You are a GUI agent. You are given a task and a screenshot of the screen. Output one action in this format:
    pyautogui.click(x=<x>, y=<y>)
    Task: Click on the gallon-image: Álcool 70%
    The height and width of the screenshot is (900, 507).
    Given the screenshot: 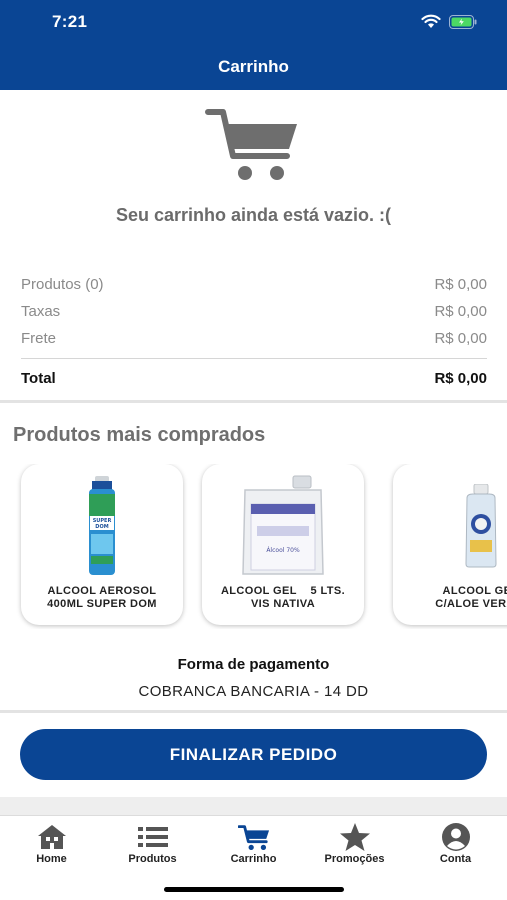 What is the action you would take?
    pyautogui.click(x=283, y=525)
    